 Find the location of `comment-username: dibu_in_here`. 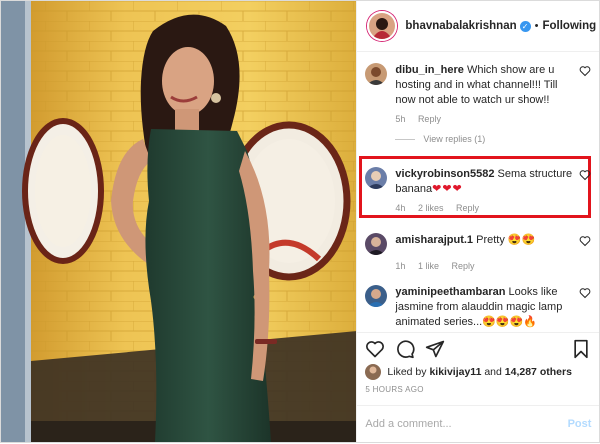

comment-username: dibu_in_here is located at coordinates (429, 70).